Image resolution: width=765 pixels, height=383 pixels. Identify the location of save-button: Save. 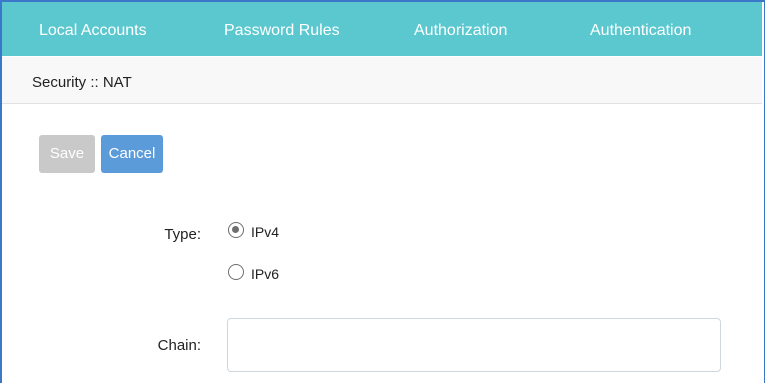
(67, 154).